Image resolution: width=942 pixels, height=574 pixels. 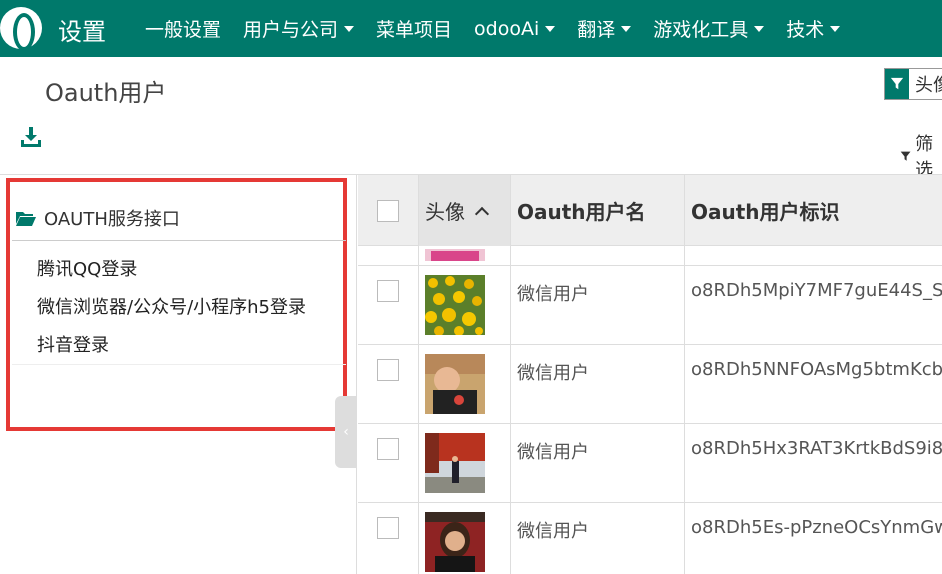 I want to click on category-list: 腾讯QQ登录 微信浏览器/公众号/小程序h5登录 抖音登录, so click(x=171, y=316).